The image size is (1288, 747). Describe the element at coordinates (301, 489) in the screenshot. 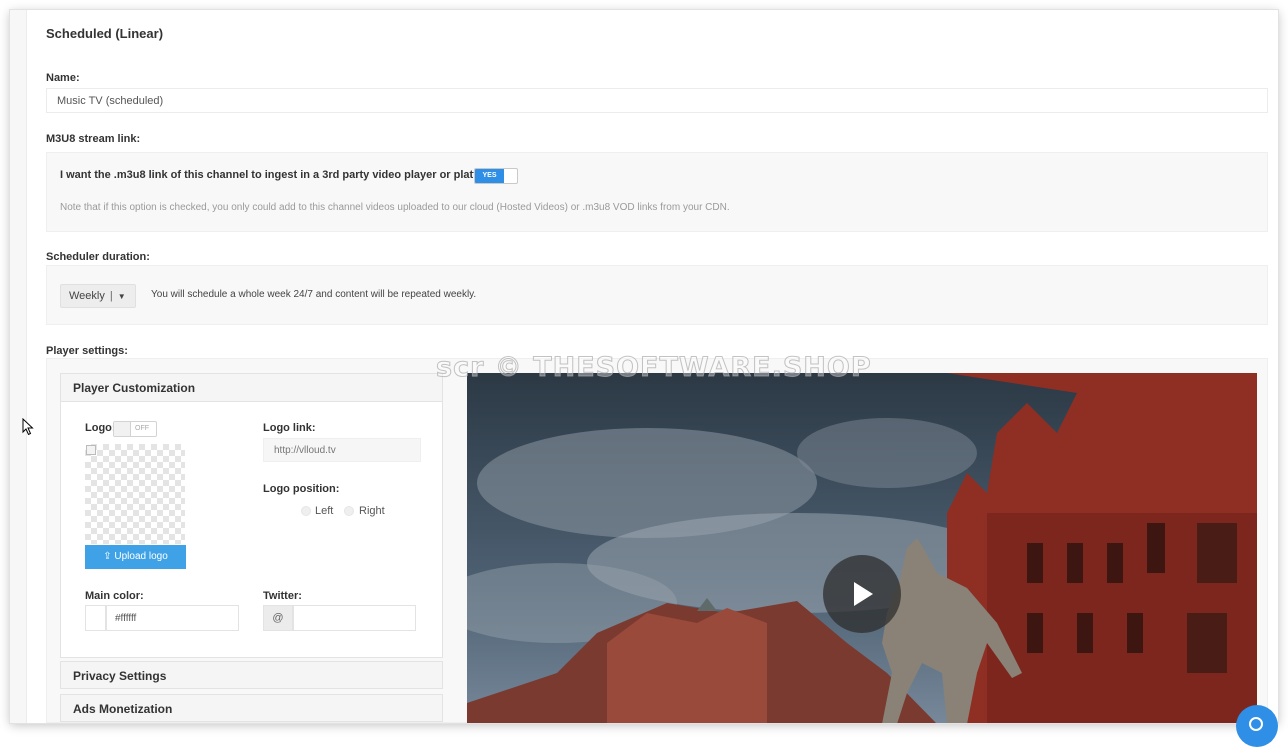

I see `logo-position-label: Logo position:` at that location.